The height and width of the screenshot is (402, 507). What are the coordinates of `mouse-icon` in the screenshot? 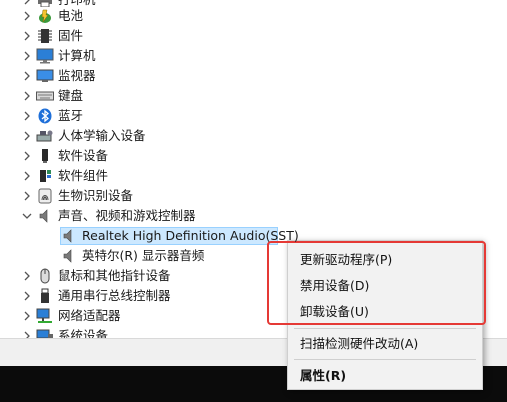 It's located at (45, 276).